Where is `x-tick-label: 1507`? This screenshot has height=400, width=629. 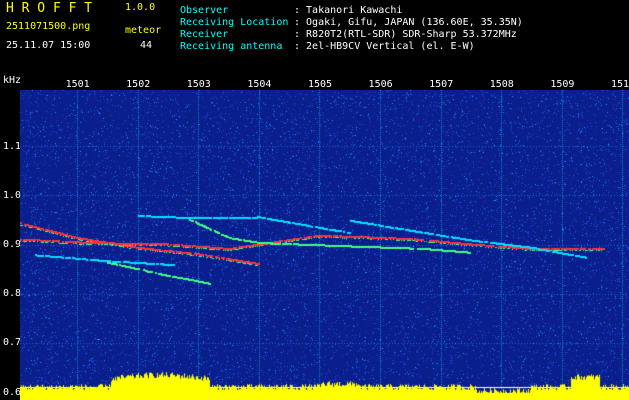
x-tick-label: 1507 is located at coordinates (441, 84).